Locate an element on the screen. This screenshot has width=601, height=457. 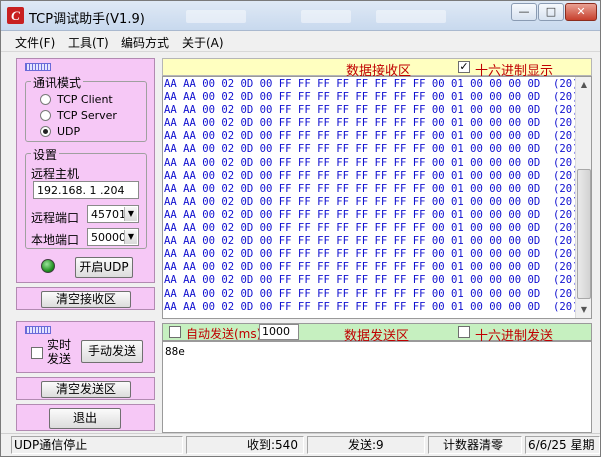
exit-panel: 退出 is located at coordinates (85, 417).